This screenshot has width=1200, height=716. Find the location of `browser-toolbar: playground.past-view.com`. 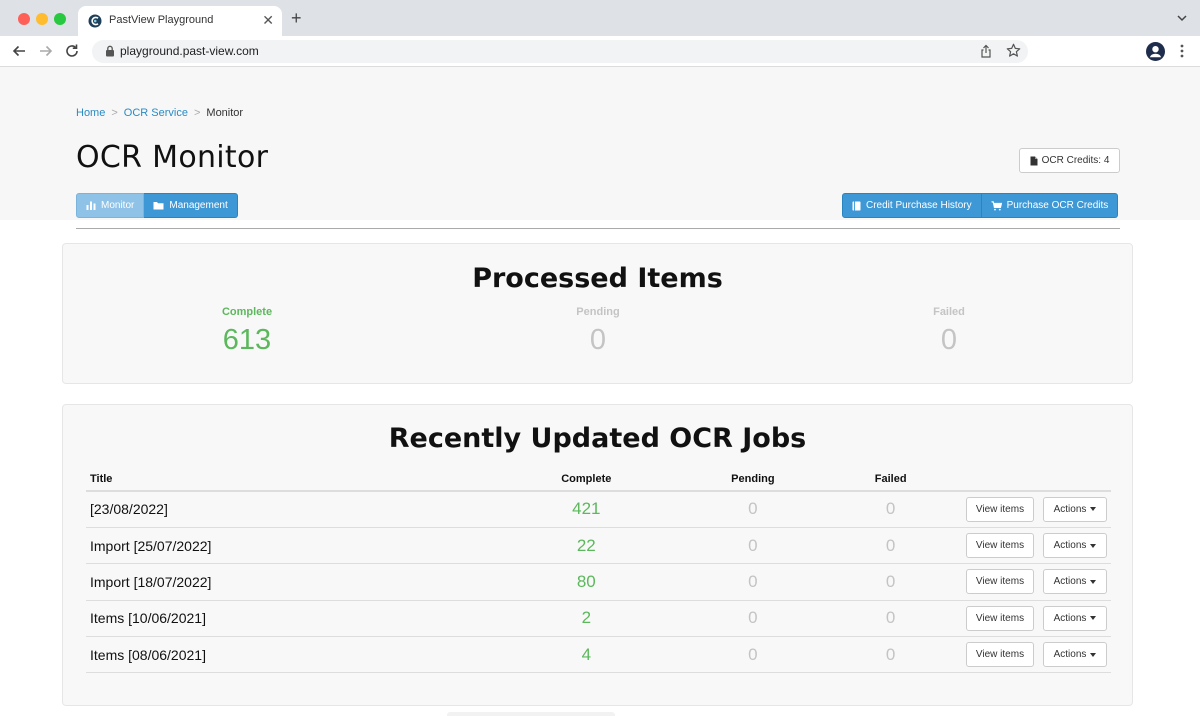

browser-toolbar: playground.past-view.com is located at coordinates (600, 51).